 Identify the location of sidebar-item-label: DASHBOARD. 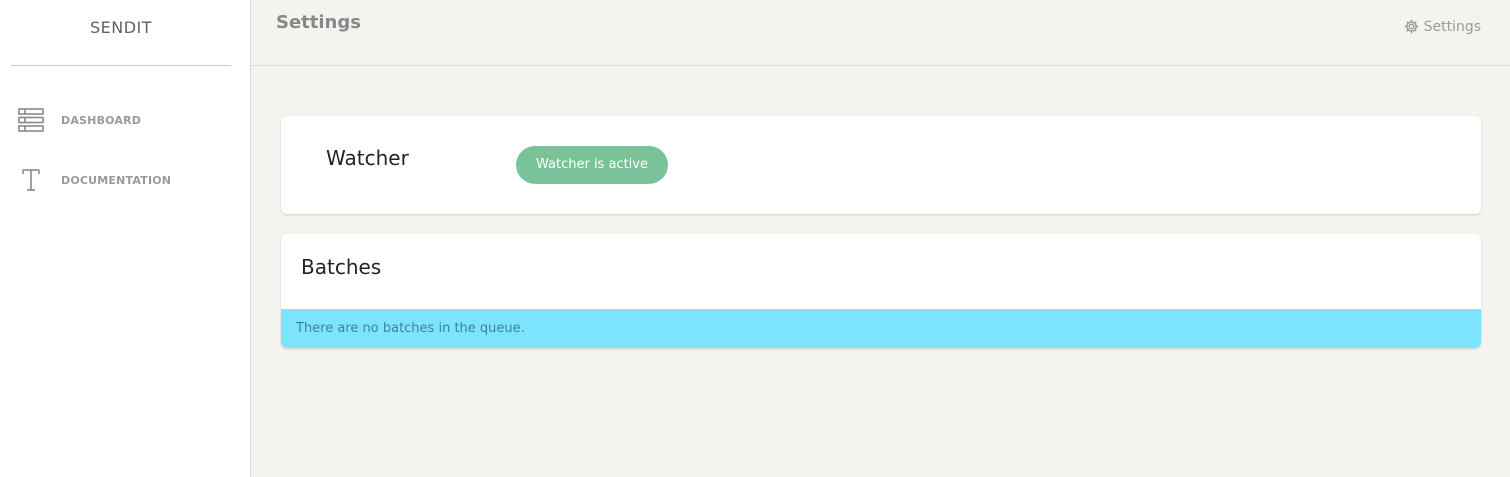
(101, 120).